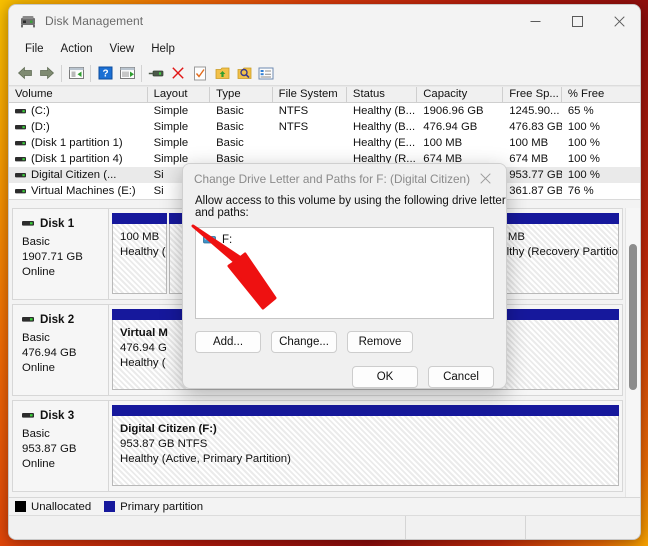 This screenshot has height=546, width=648. I want to click on volume-cell-capacity: 100 MB, so click(460, 143).